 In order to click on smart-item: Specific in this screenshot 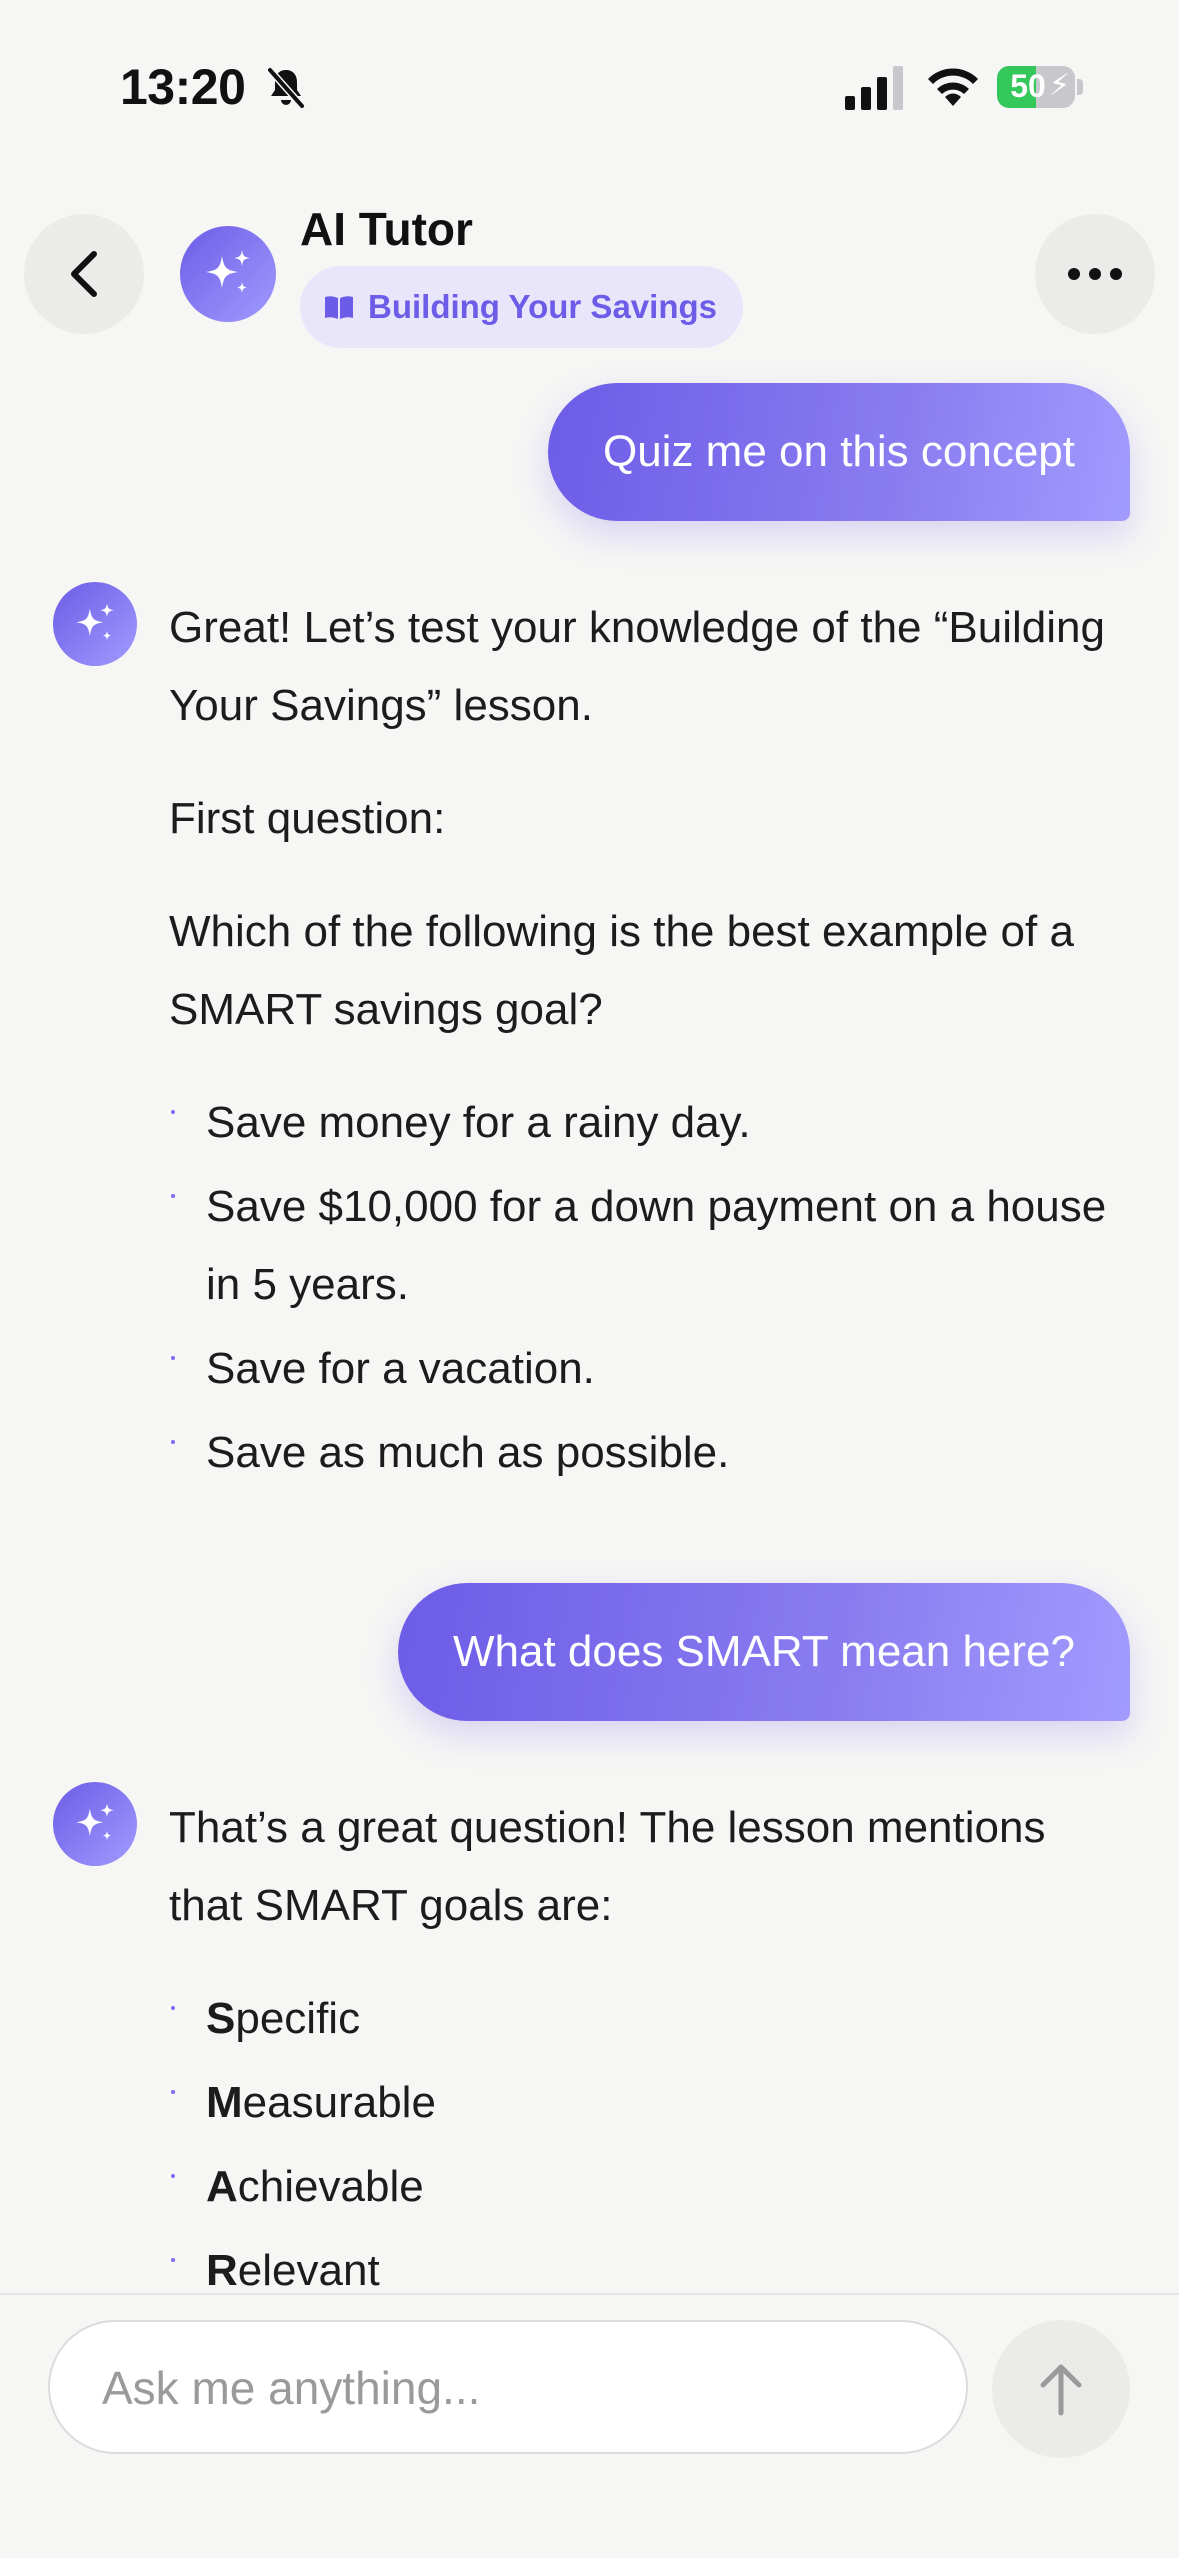, I will do `click(644, 2019)`.